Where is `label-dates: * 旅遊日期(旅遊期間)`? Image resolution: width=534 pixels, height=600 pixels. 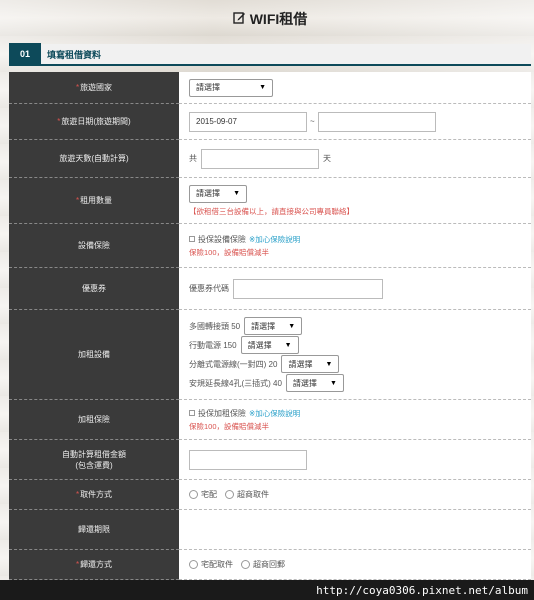 label-dates: * 旅遊日期(旅遊期間) is located at coordinates (94, 122).